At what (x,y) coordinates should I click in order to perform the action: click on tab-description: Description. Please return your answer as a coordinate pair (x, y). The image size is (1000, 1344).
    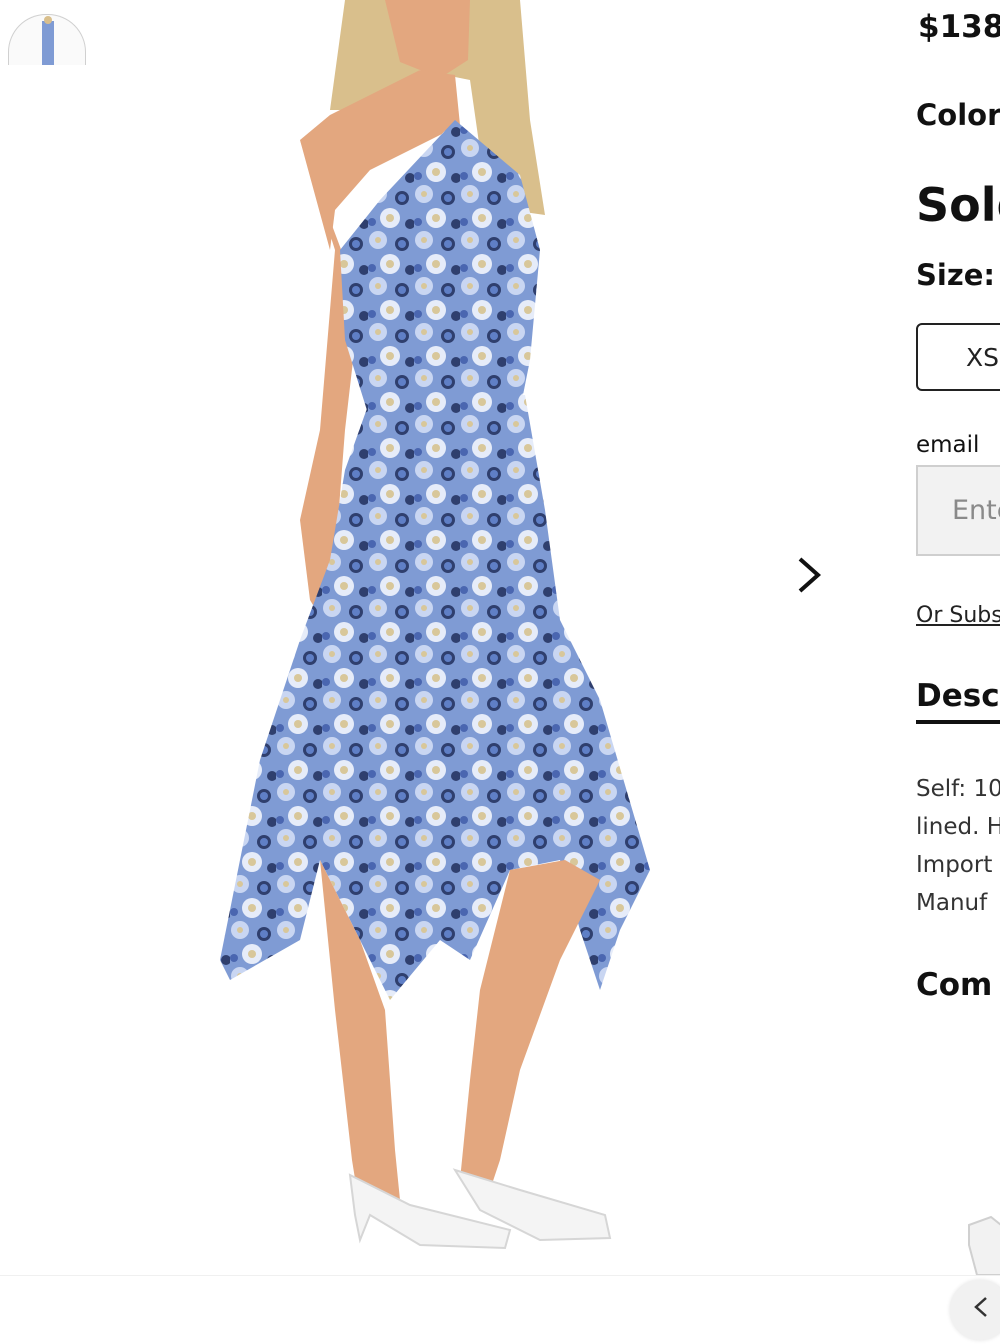
    Looking at the image, I should click on (958, 701).